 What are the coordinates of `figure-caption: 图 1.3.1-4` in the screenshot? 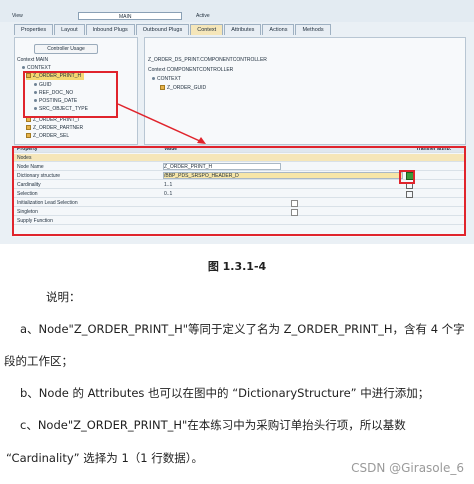 It's located at (237, 266).